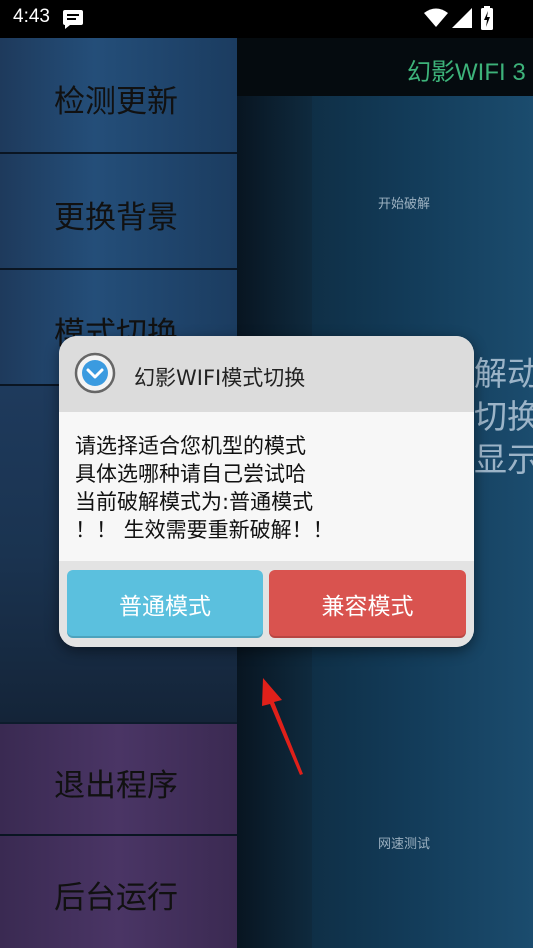 The height and width of the screenshot is (948, 533). Describe the element at coordinates (220, 378) in the screenshot. I see `dialog-title: 幻影WIFI模式切换` at that location.